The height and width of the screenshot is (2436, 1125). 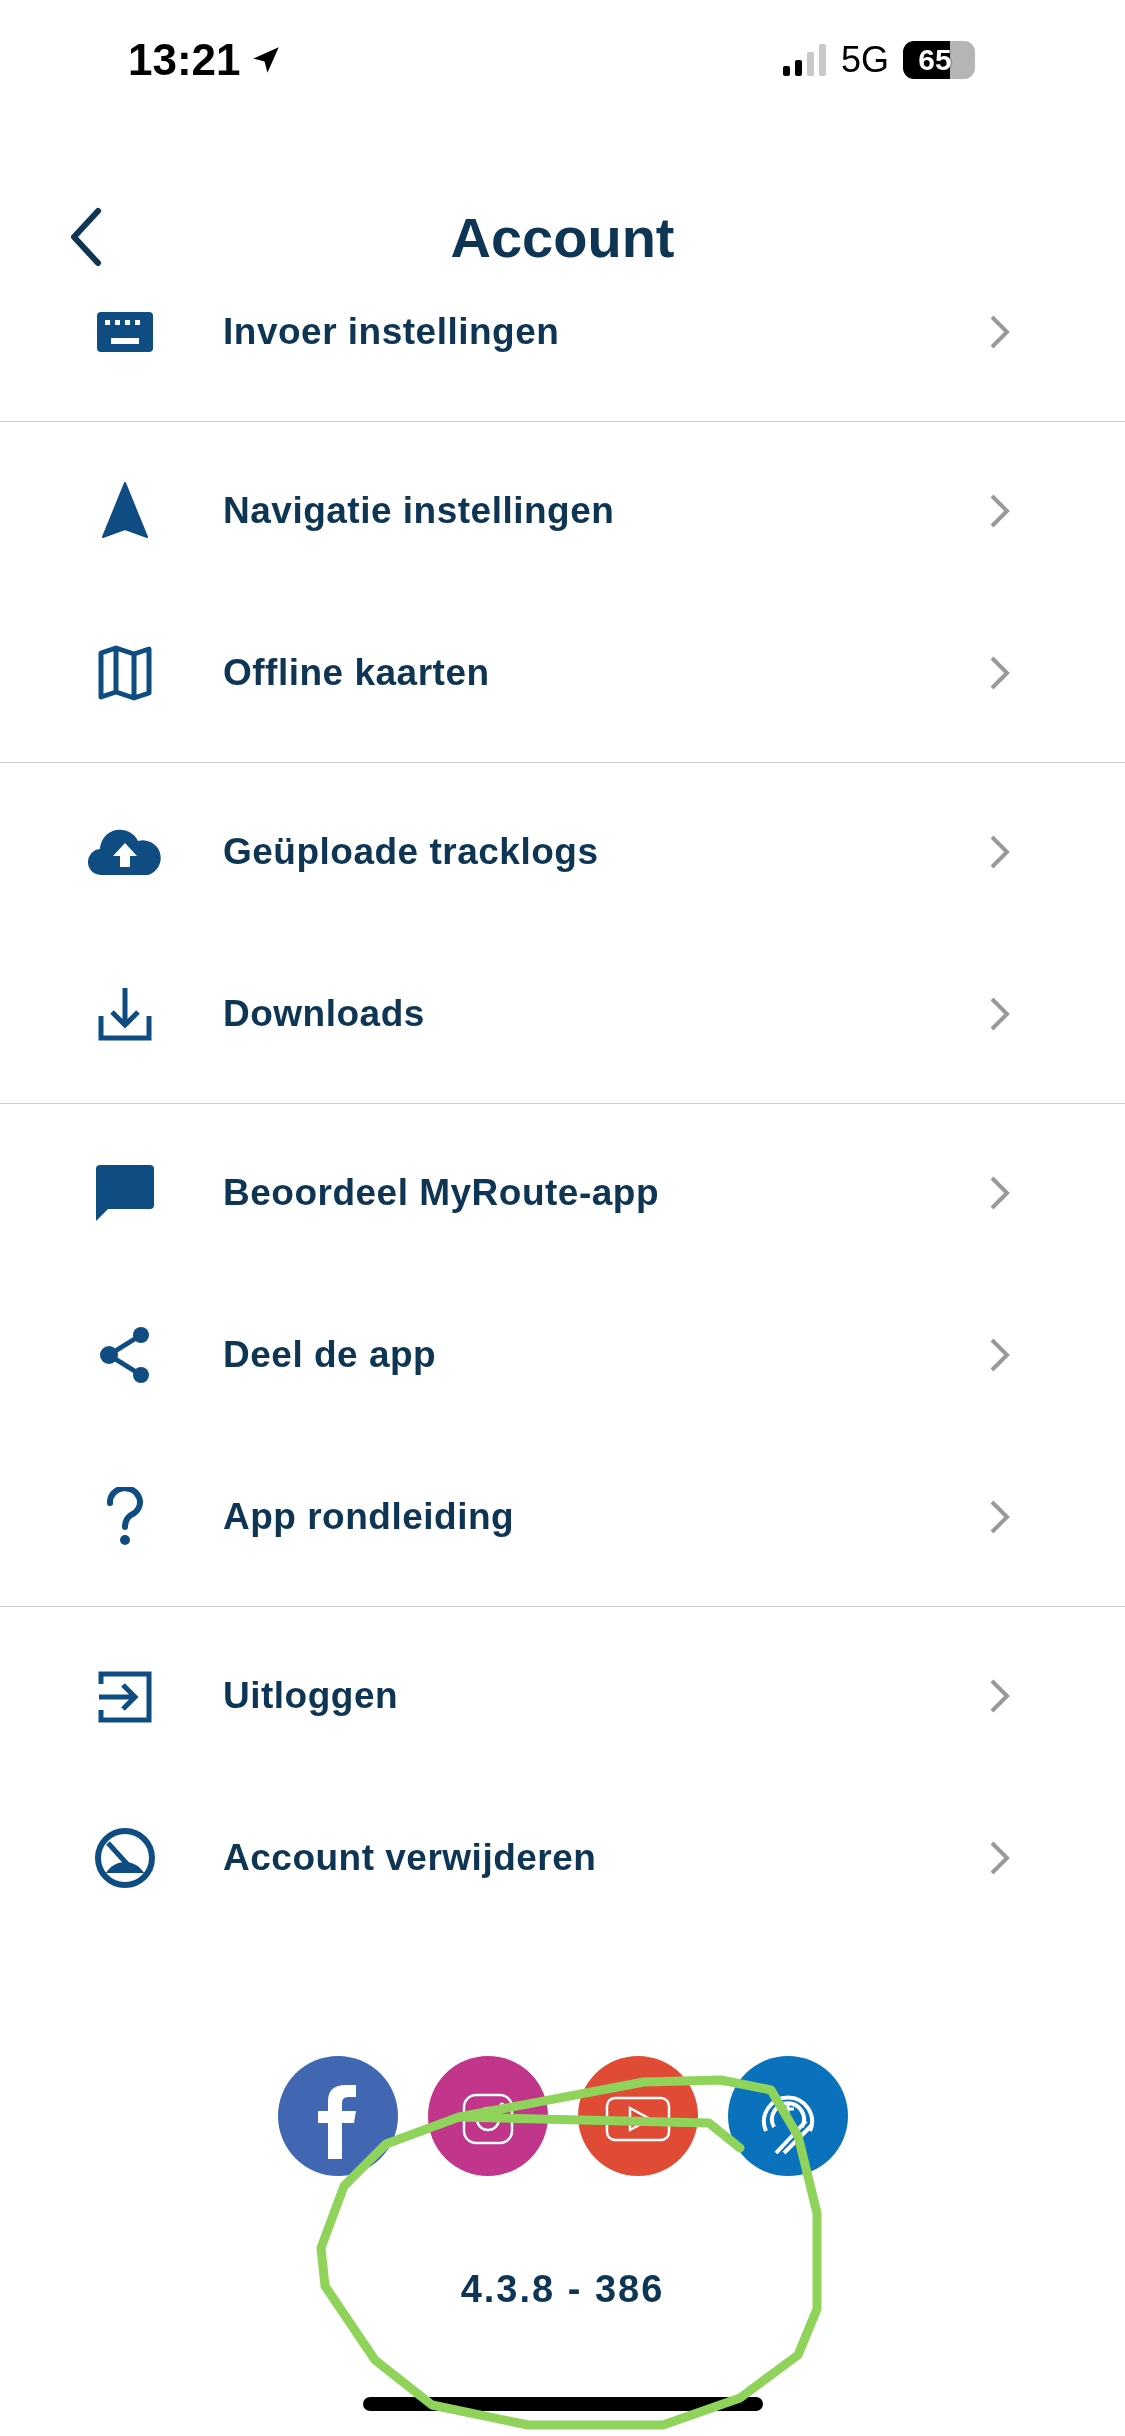 What do you see at coordinates (562, 2289) in the screenshot?
I see `version-label: 4.3.8 - 386` at bounding box center [562, 2289].